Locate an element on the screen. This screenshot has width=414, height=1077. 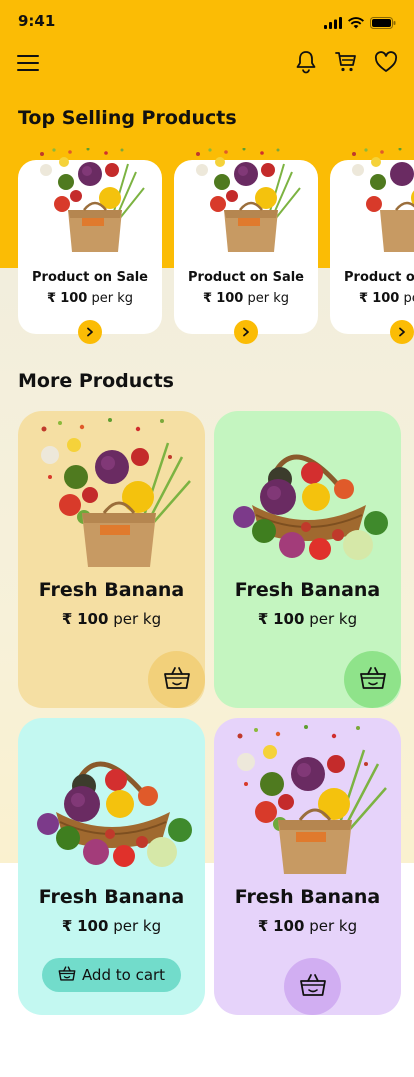
top-selling-title: Top Selling Products is located at coordinates (127, 118).